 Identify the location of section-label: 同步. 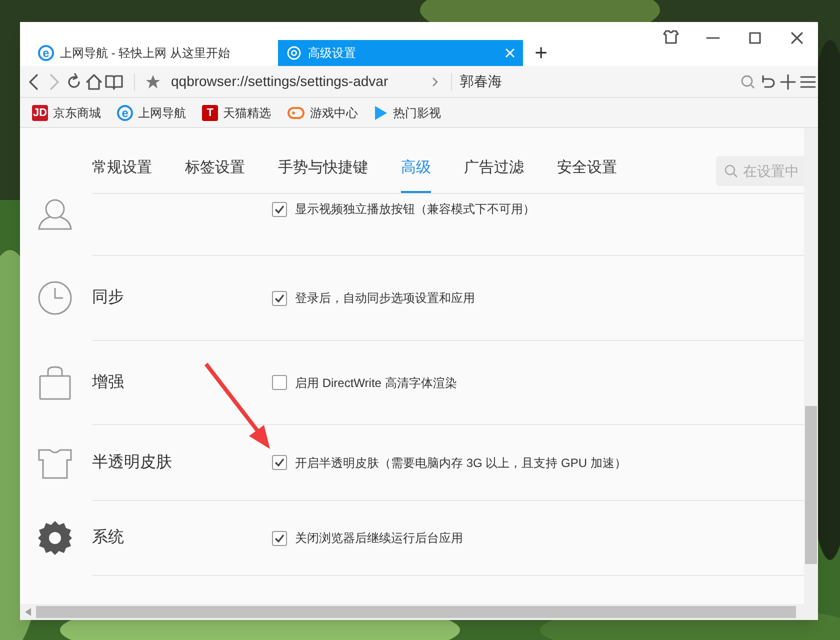
(108, 297).